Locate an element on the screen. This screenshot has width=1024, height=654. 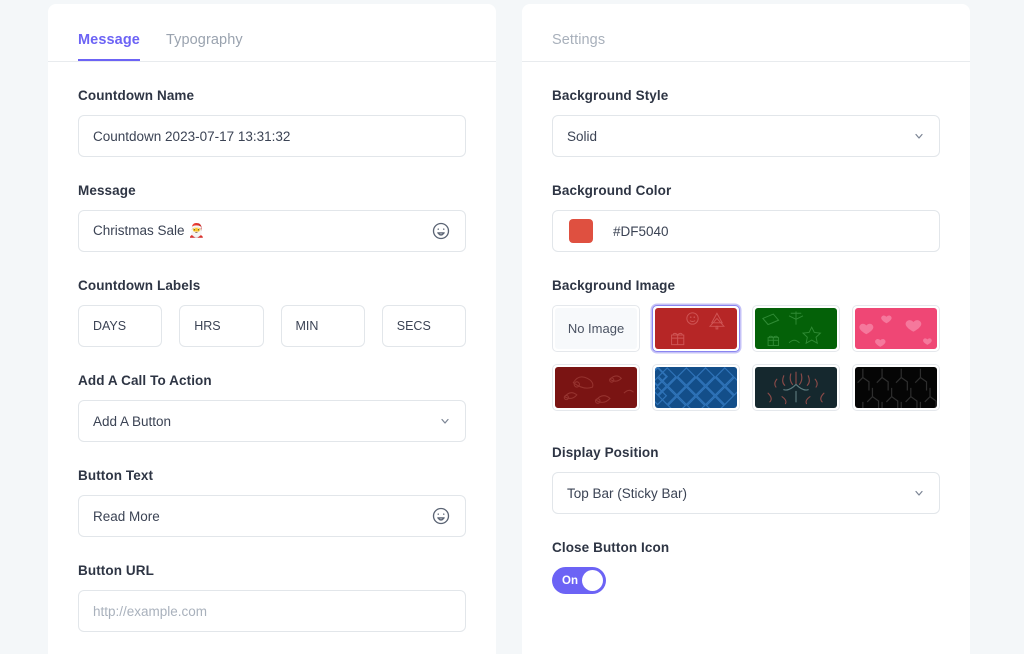
message-input: Christmas Sale 🎅 is located at coordinates (272, 231).